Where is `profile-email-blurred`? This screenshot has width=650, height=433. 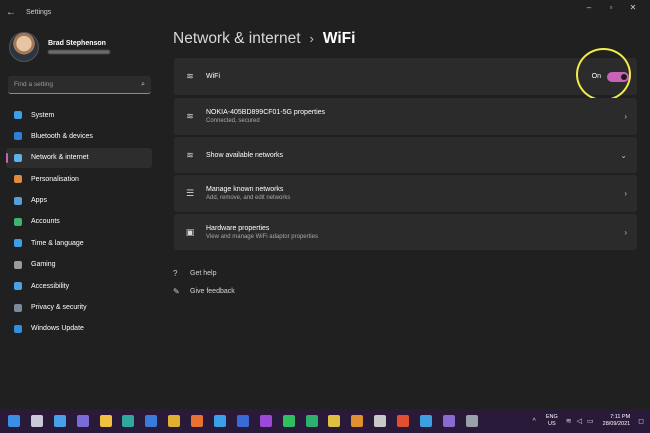
profile-email-blurred is located at coordinates (79, 52).